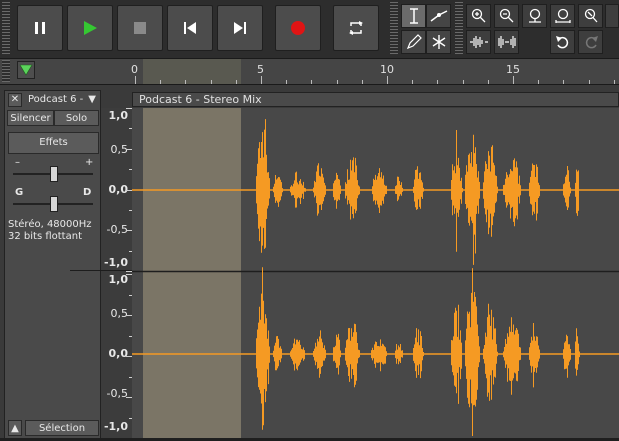 This screenshot has height=441, width=619. I want to click on timeline-ruler: 0 5 10 15, so click(309, 72).